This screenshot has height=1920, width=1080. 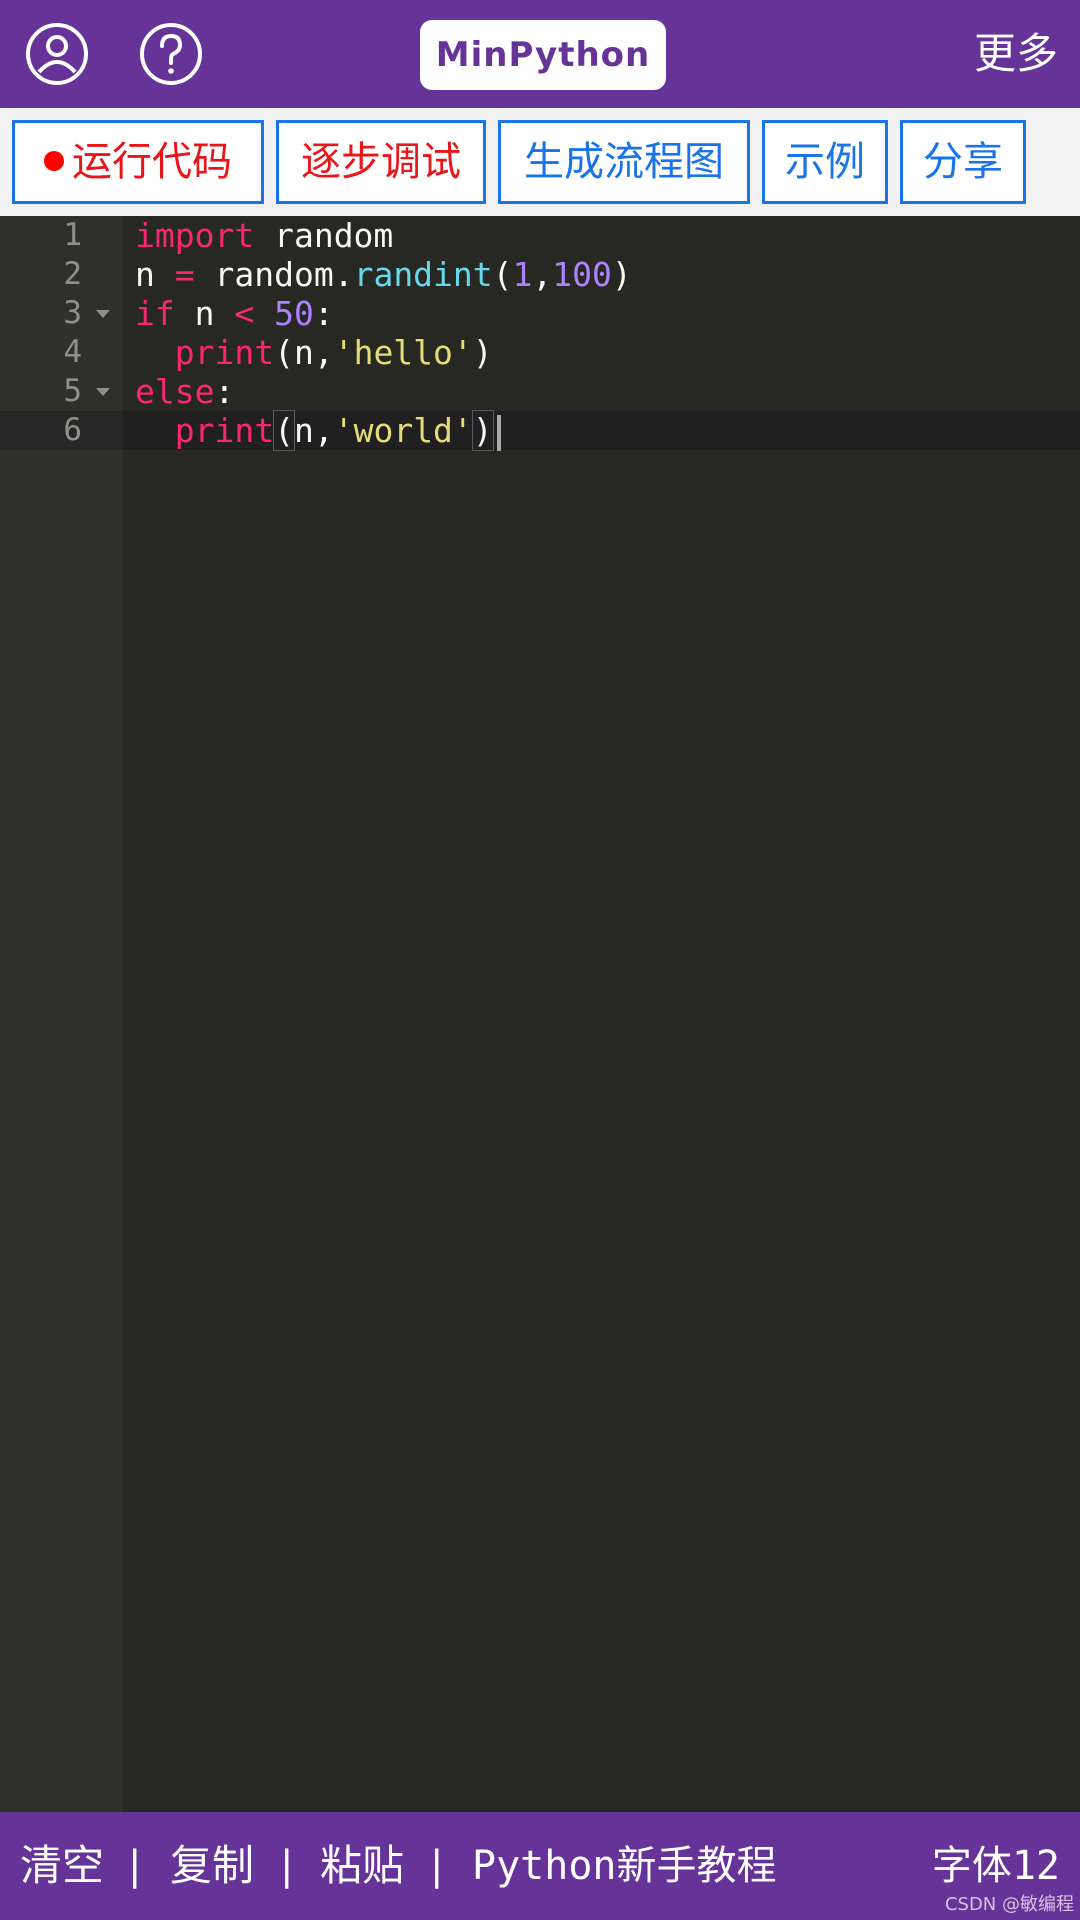 What do you see at coordinates (61, 1014) in the screenshot?
I see `line-number-gutter` at bounding box center [61, 1014].